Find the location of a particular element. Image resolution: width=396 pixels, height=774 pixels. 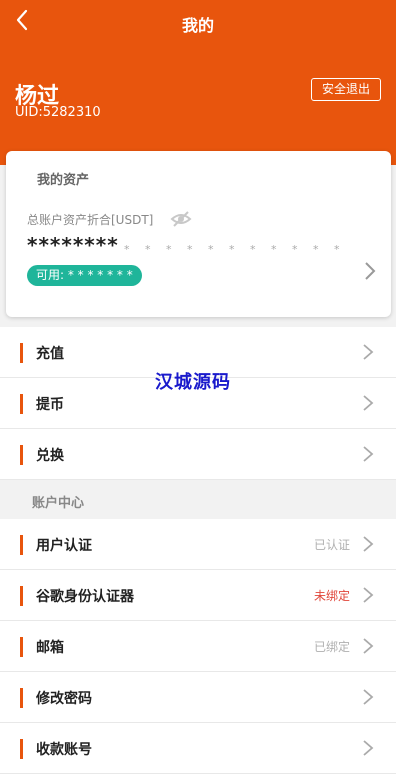

menu-item-label: 提币 is located at coordinates (50, 405).